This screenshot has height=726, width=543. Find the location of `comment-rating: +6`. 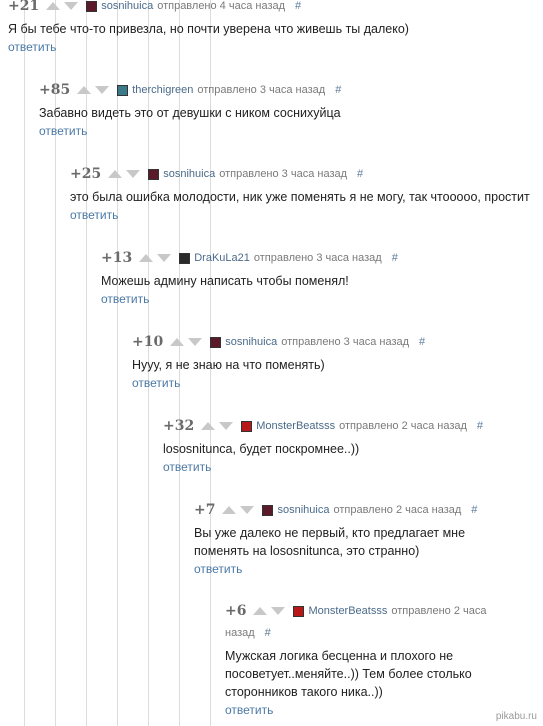

comment-rating: +6 is located at coordinates (236, 611).